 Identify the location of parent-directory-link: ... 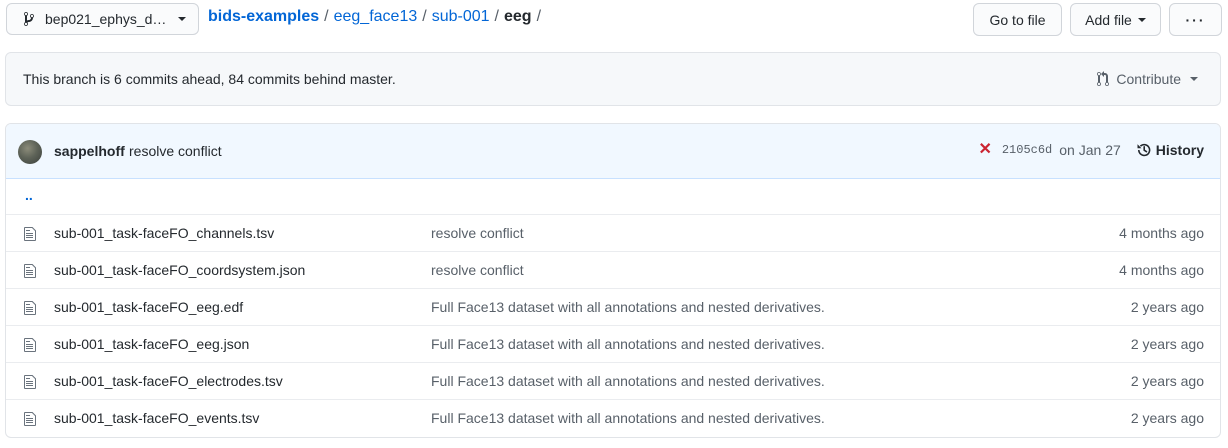
(29, 195).